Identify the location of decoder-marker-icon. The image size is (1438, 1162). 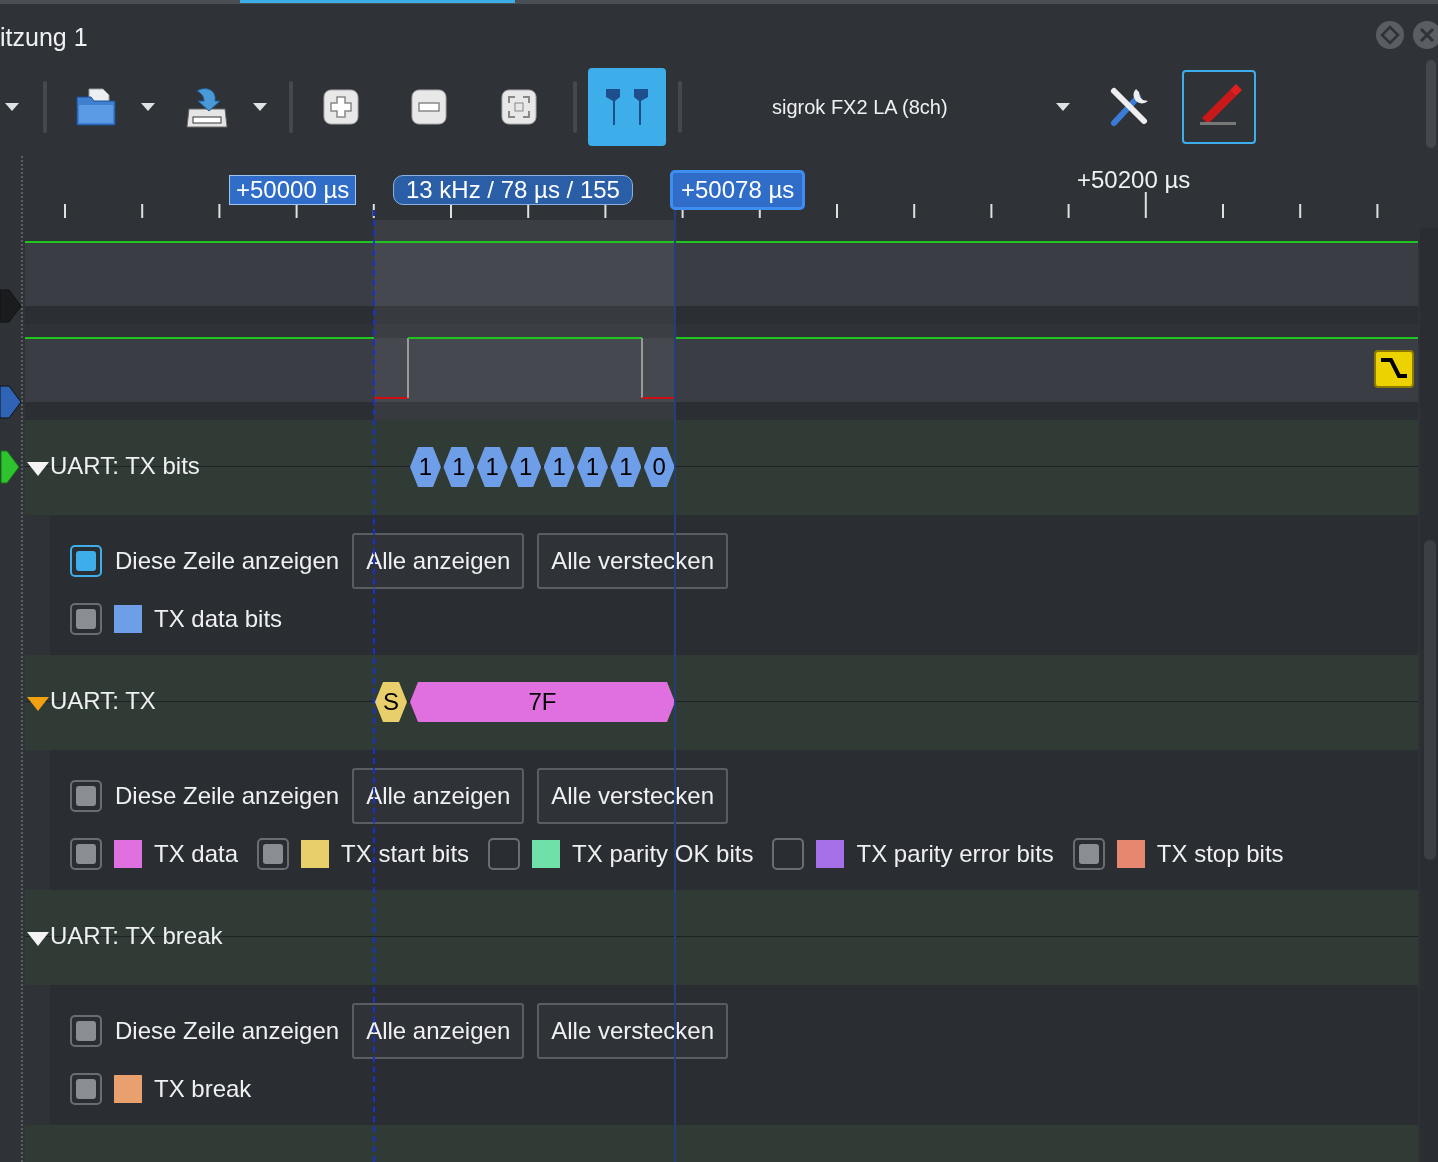
(10, 467).